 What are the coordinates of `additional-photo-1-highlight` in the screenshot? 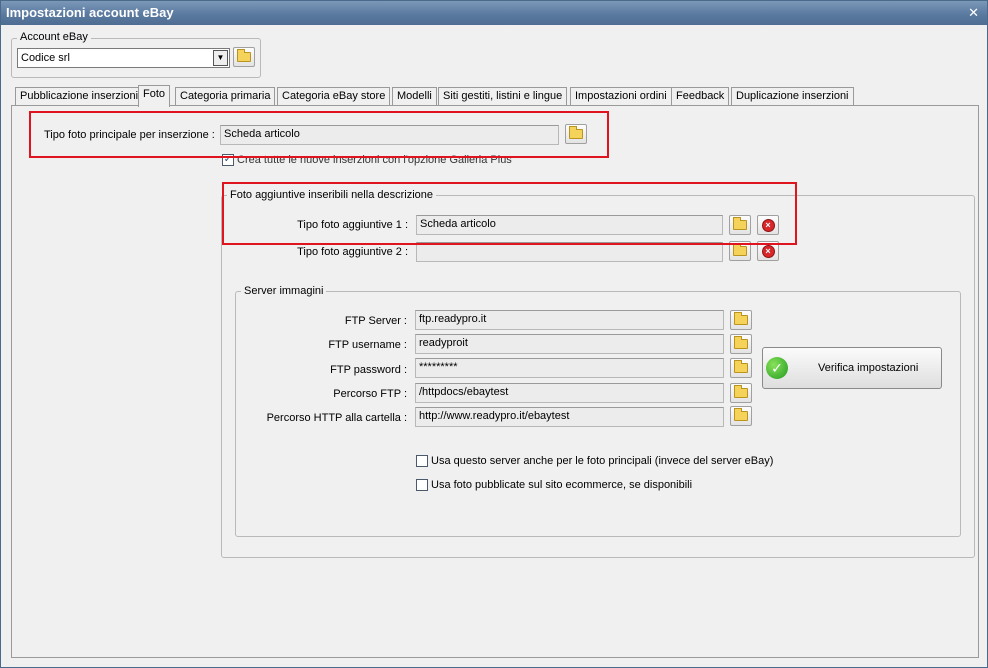 It's located at (509, 213).